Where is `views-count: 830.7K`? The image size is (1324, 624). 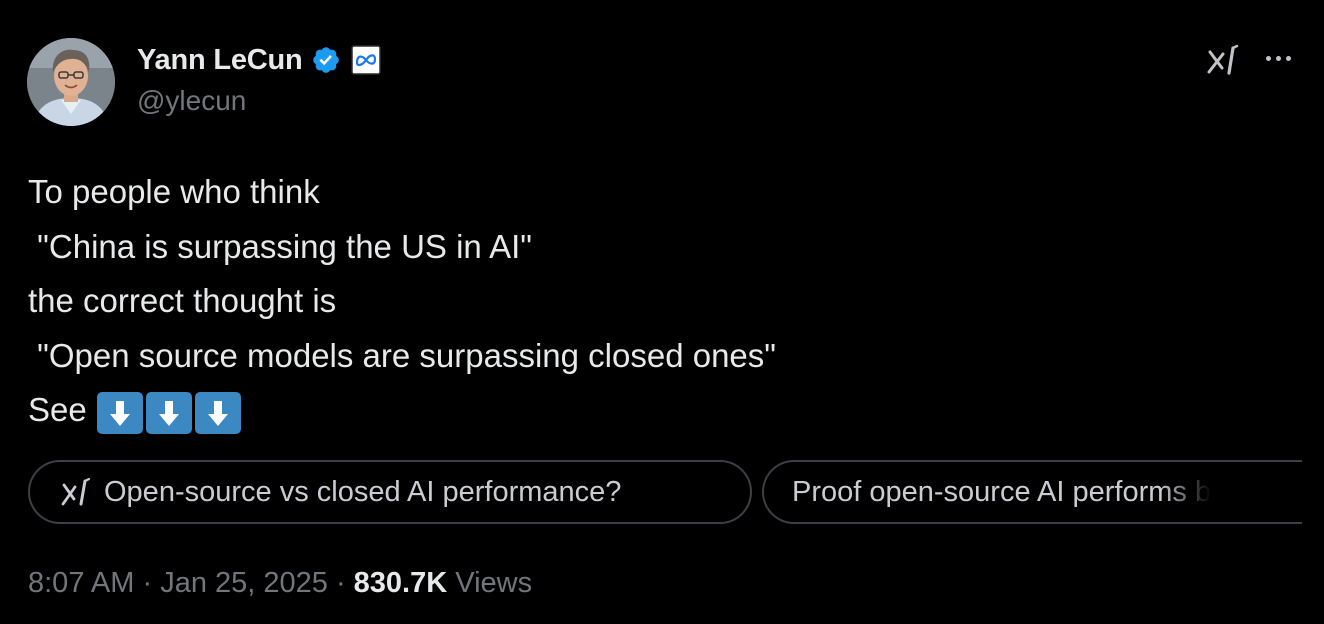
views-count: 830.7K is located at coordinates (400, 583).